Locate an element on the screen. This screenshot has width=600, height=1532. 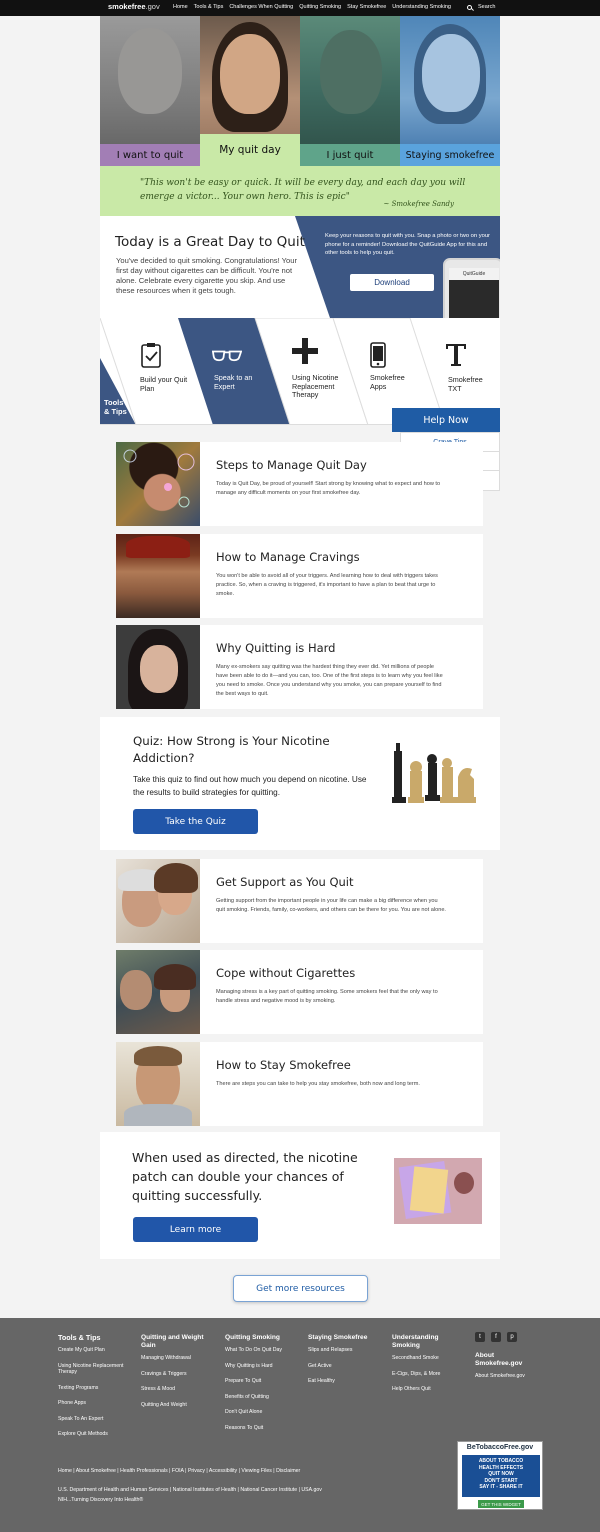
widget-line: SAY IT - SHARE IT is located at coordinates (501, 1487).